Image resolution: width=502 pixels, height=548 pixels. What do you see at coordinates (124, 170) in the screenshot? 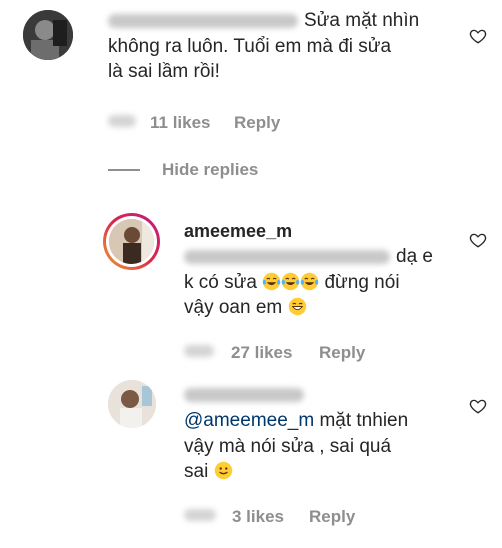
I see `replies-divider` at bounding box center [124, 170].